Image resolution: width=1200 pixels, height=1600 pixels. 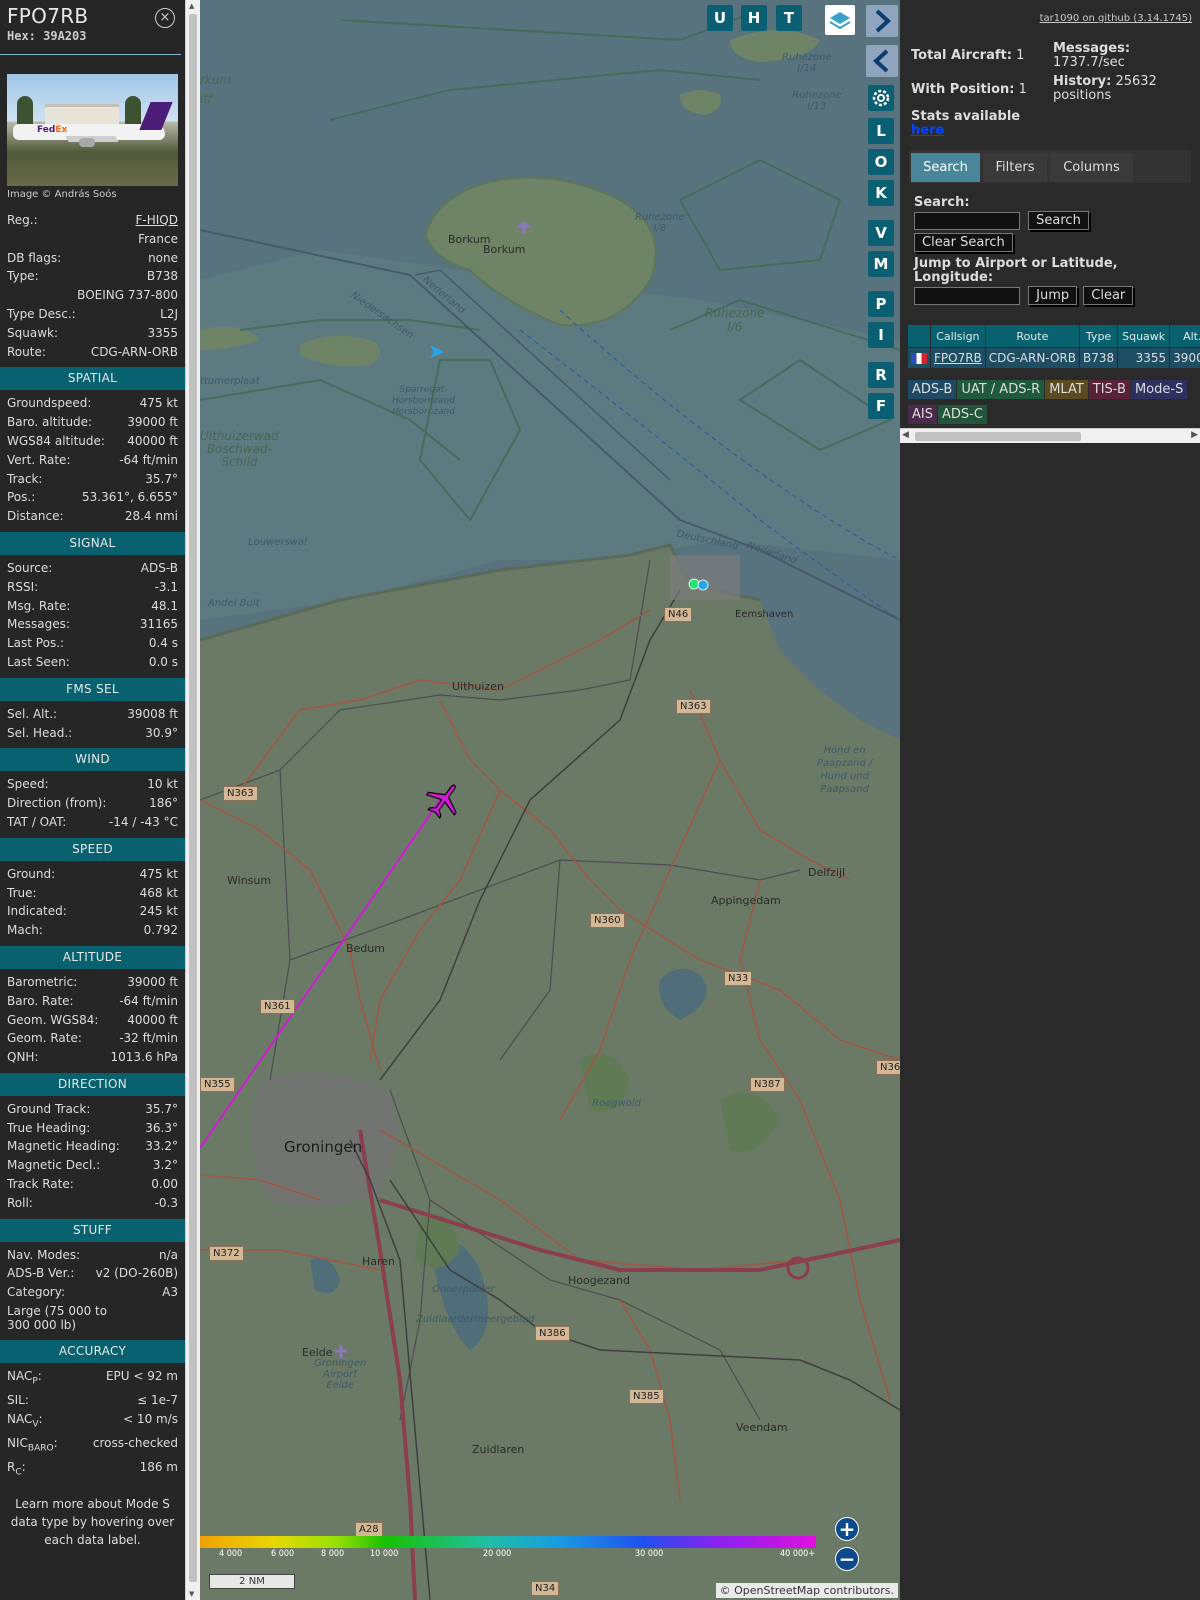 I want to click on toggle-button-f: F, so click(x=881, y=406).